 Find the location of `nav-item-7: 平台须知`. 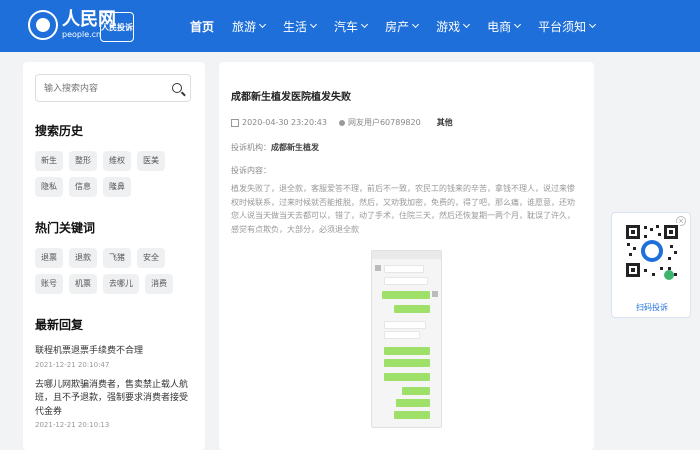

nav-item-7: 平台须知 is located at coordinates (567, 26).